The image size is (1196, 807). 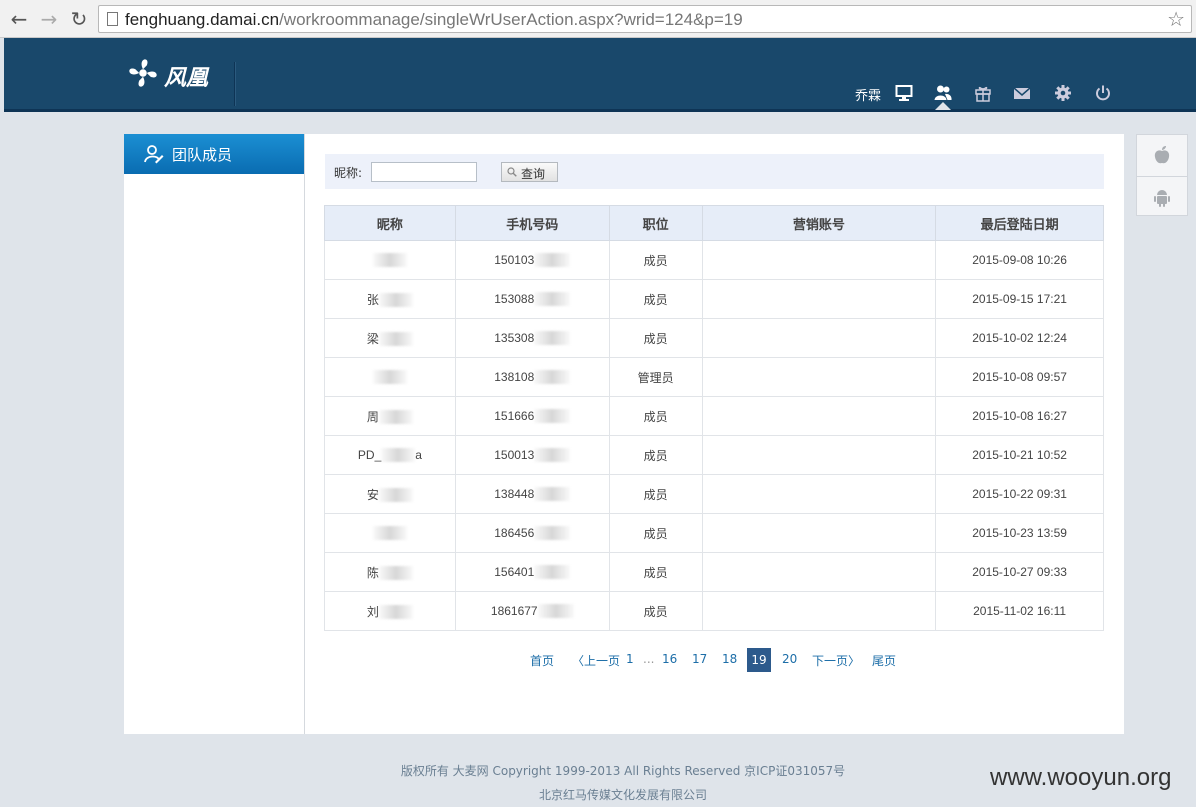 I want to click on cell-last-login: 2015-10-08 09:57, so click(x=1019, y=377).